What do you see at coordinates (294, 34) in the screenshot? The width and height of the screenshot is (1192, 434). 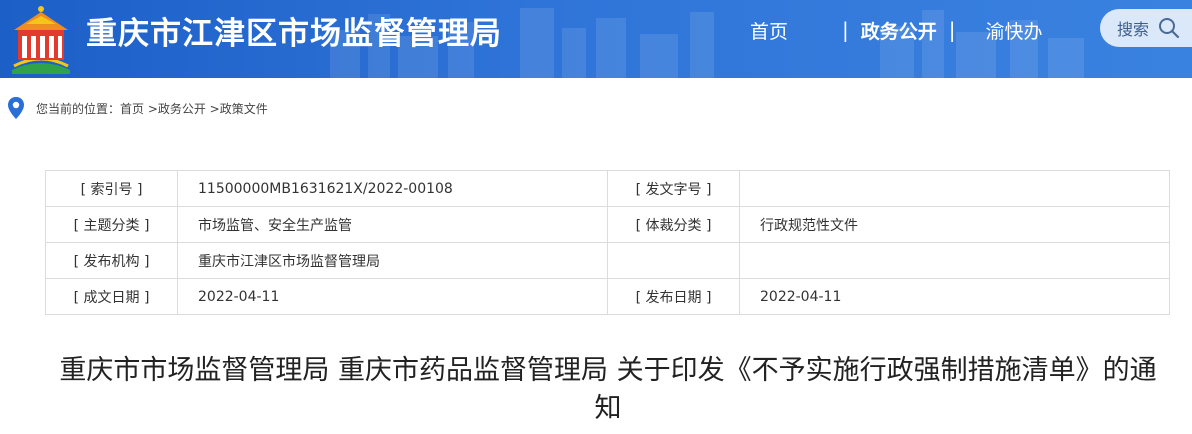 I see `site-title: 重庆市江津区市场监督管理局` at bounding box center [294, 34].